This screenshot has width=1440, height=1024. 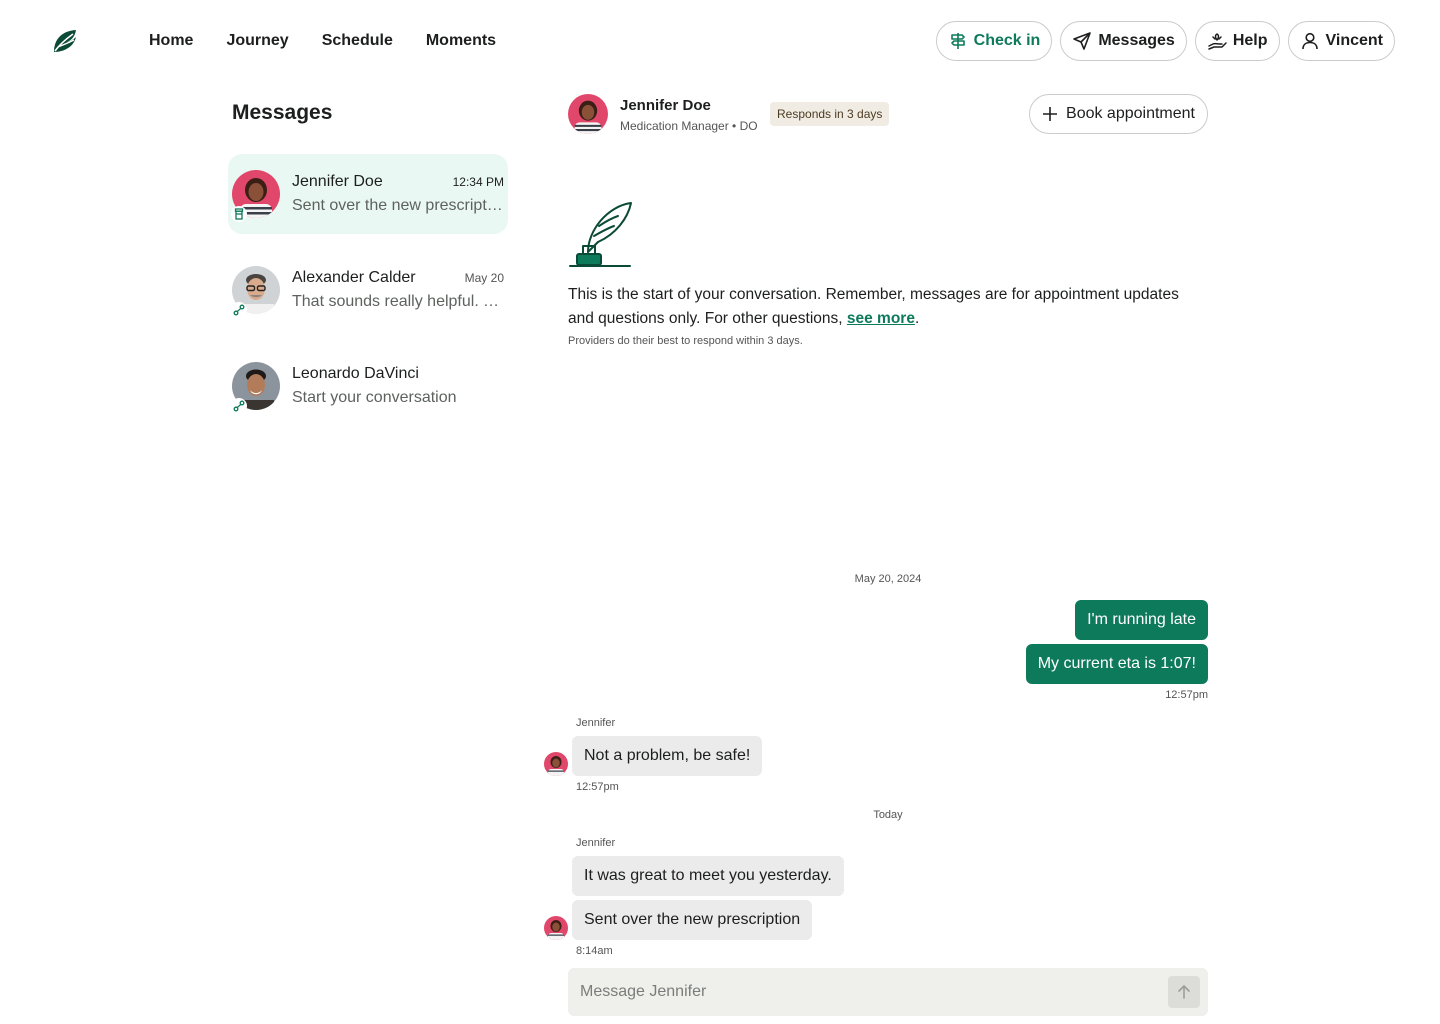 I want to click on arrow-up-icon, so click(x=1184, y=992).